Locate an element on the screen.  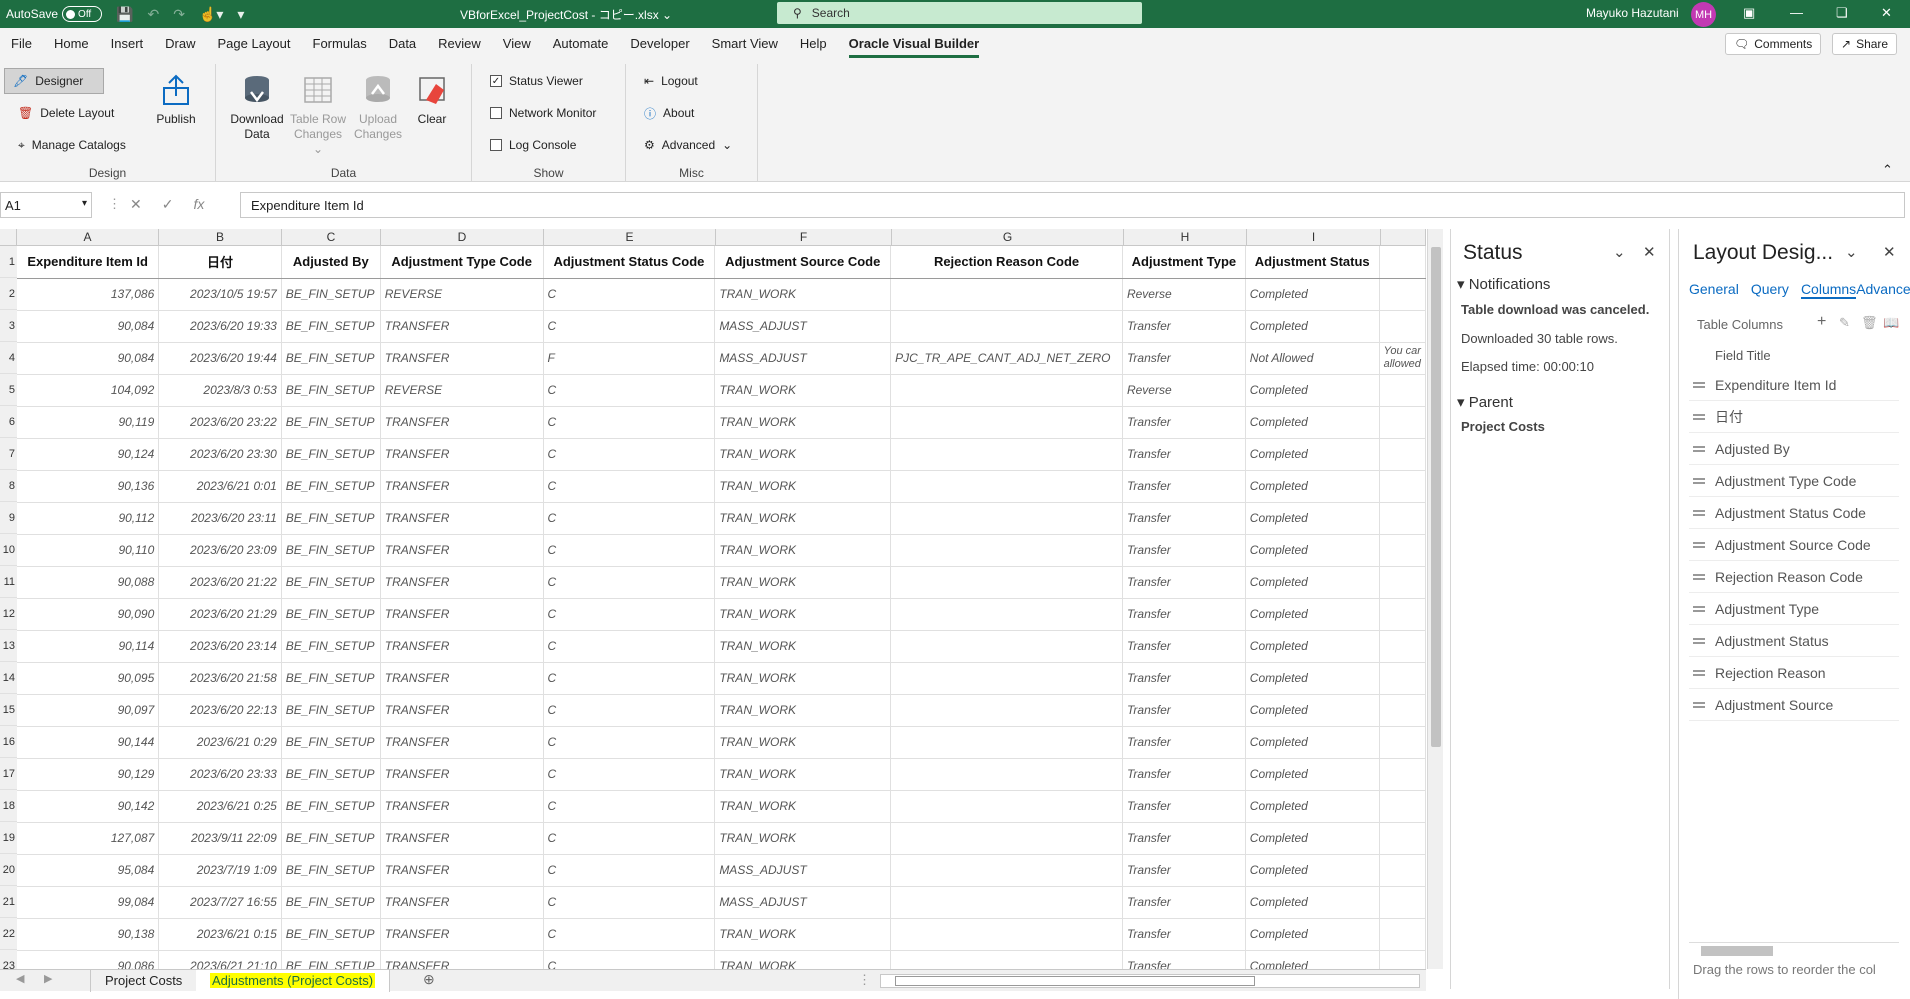
share-button: ↗ Share is located at coordinates (1865, 44).